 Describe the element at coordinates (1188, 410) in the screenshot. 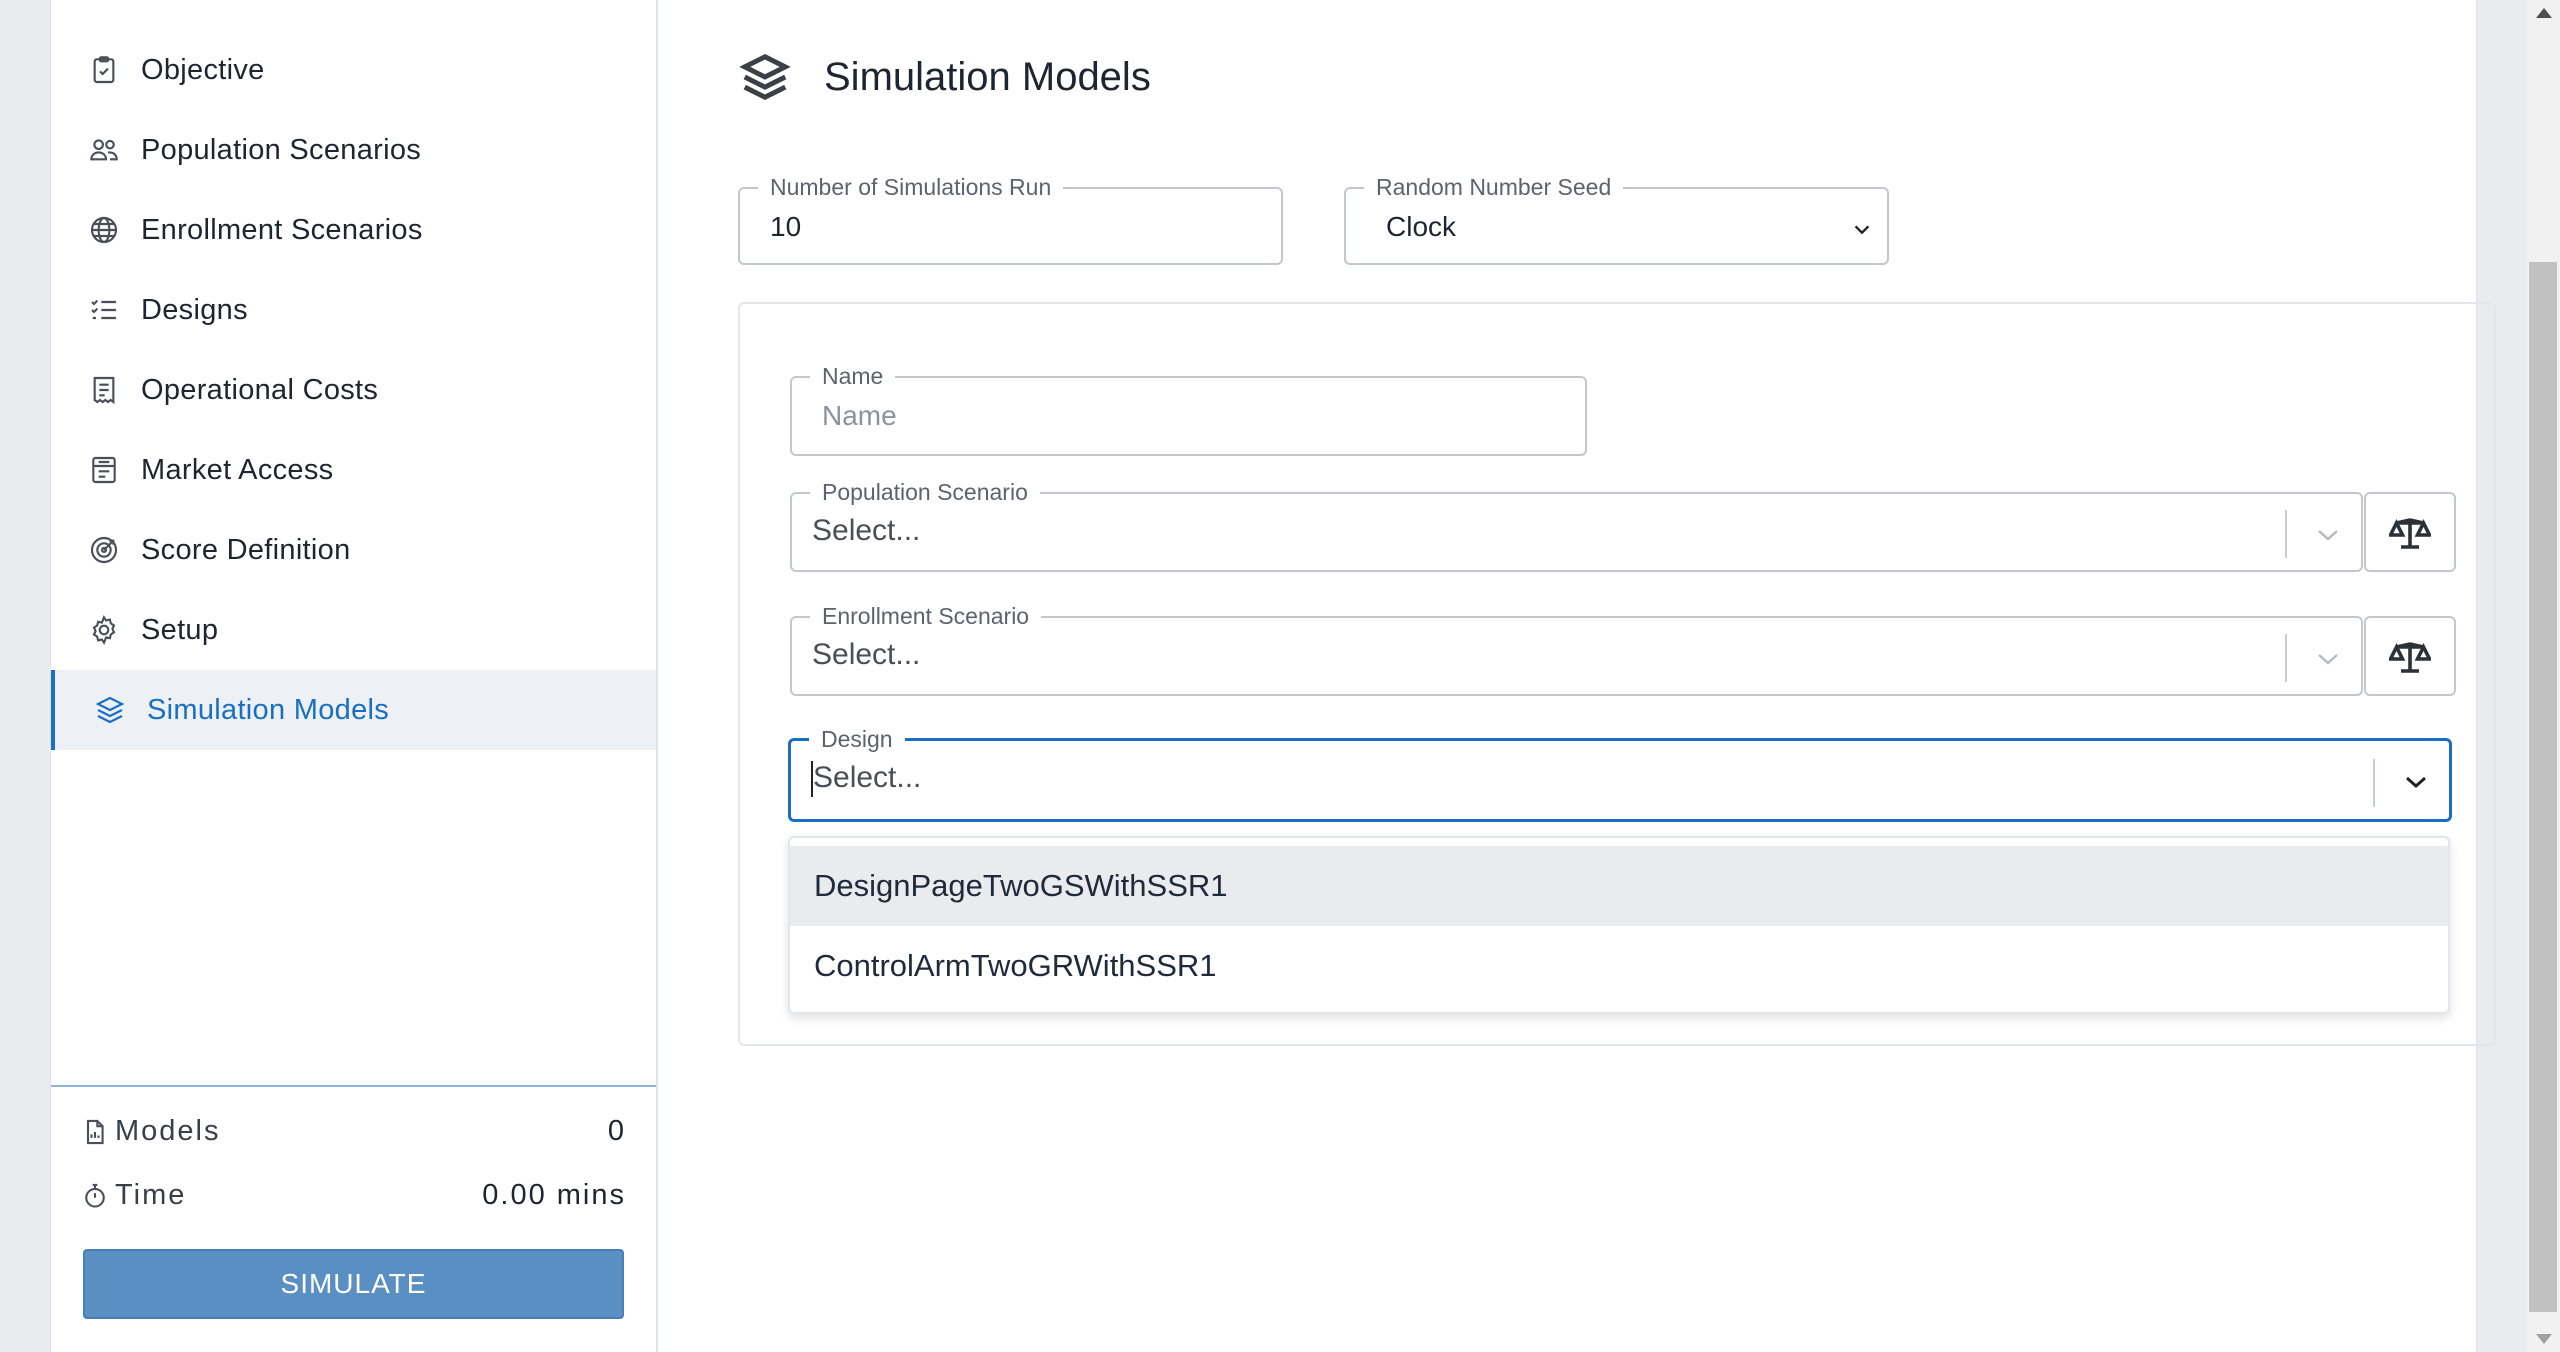

I see `name-field: Name Name` at that location.